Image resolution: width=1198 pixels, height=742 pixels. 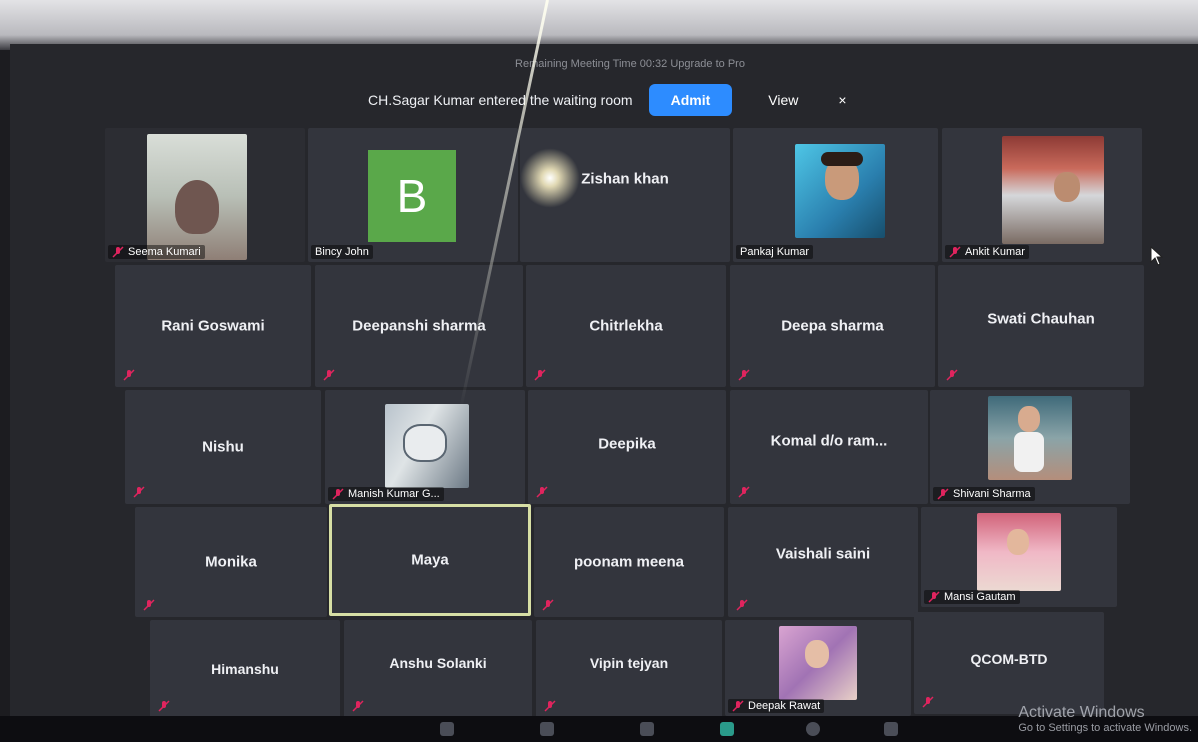 I want to click on participant-tile: Vaishali saini, so click(x=823, y=562).